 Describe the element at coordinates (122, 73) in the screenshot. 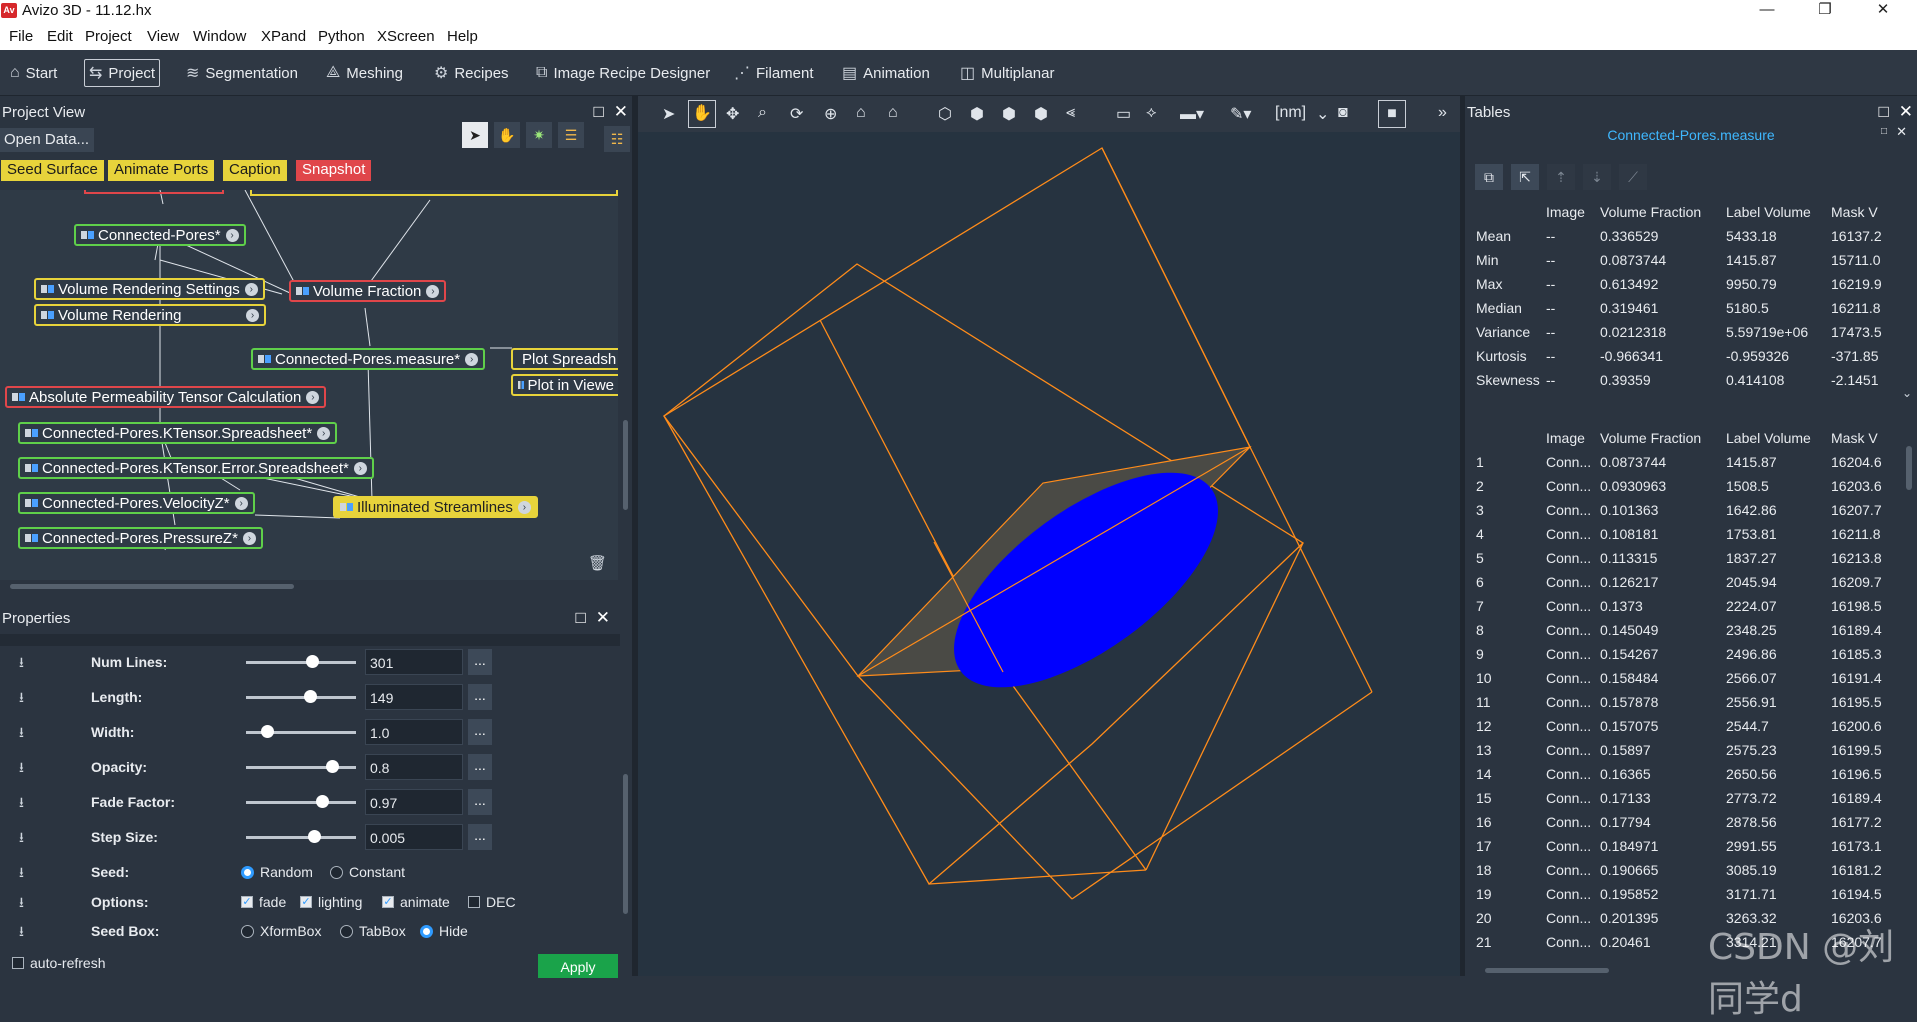

I see `tab-project: ⇆ Project` at that location.